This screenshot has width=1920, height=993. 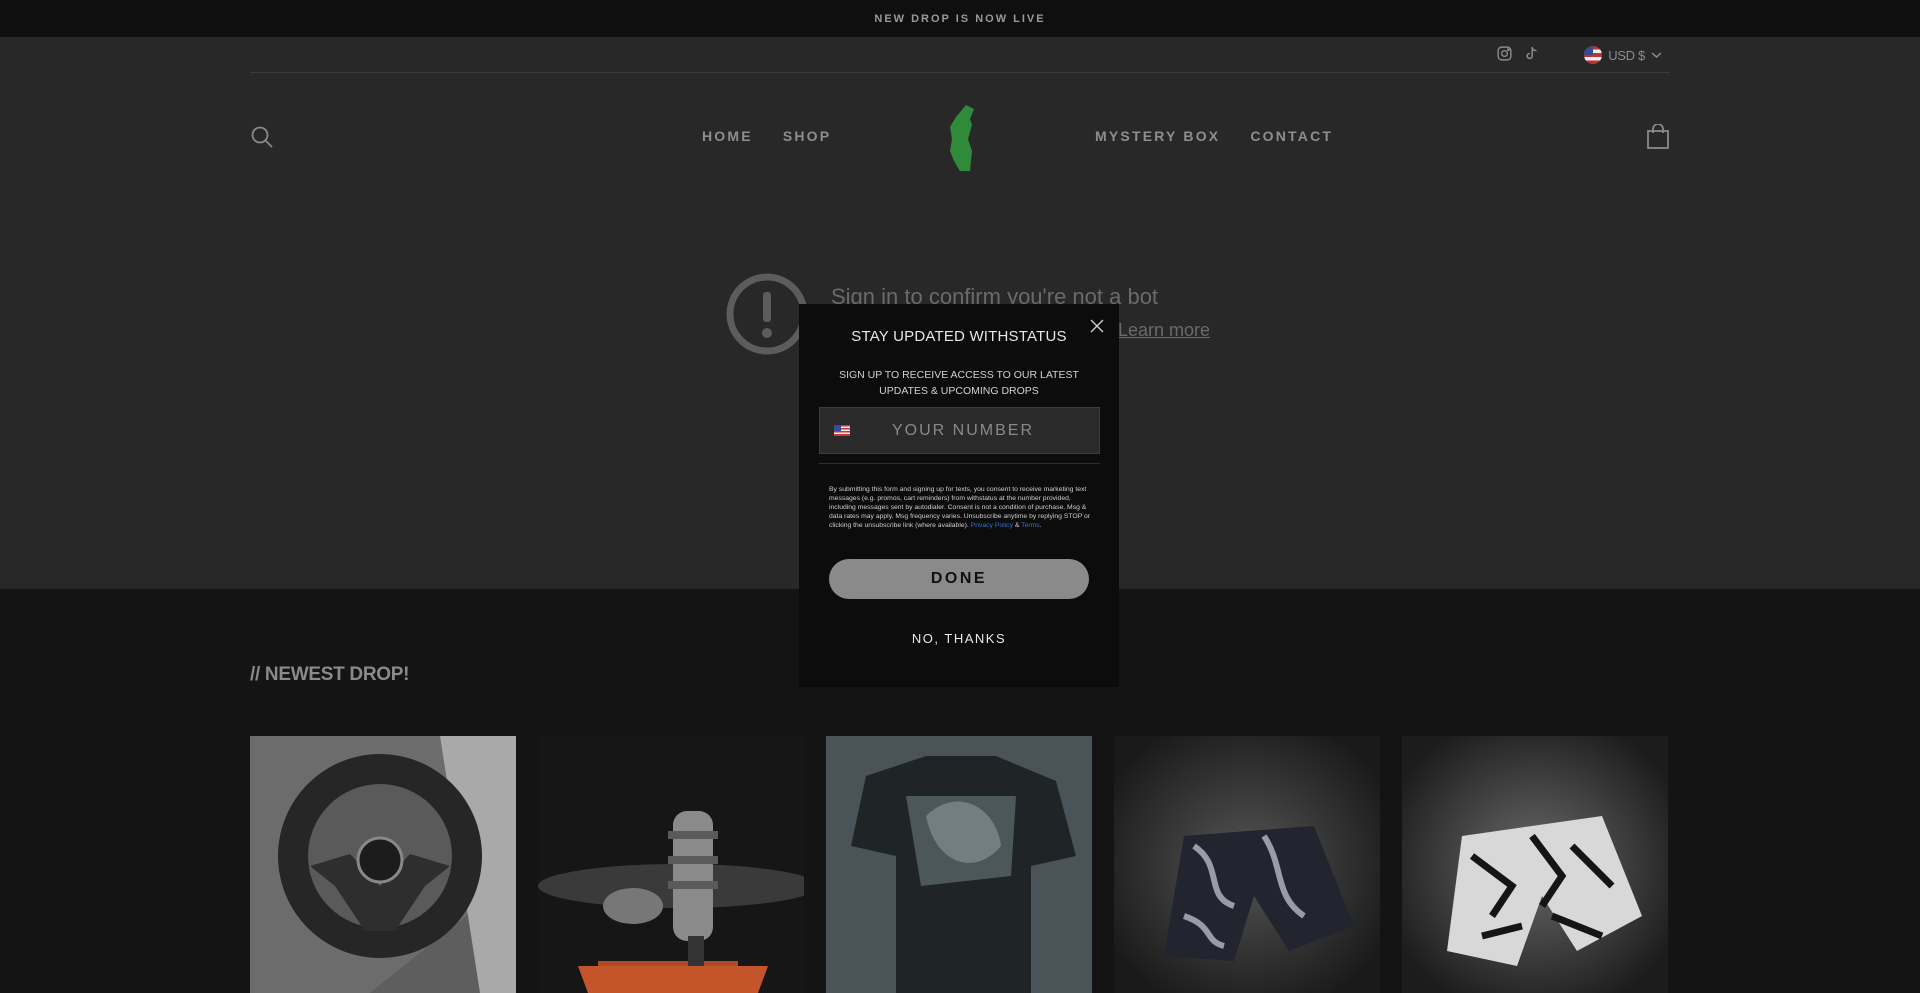 What do you see at coordinates (959, 638) in the screenshot?
I see `no-thanks-button: NO, THANKS` at bounding box center [959, 638].